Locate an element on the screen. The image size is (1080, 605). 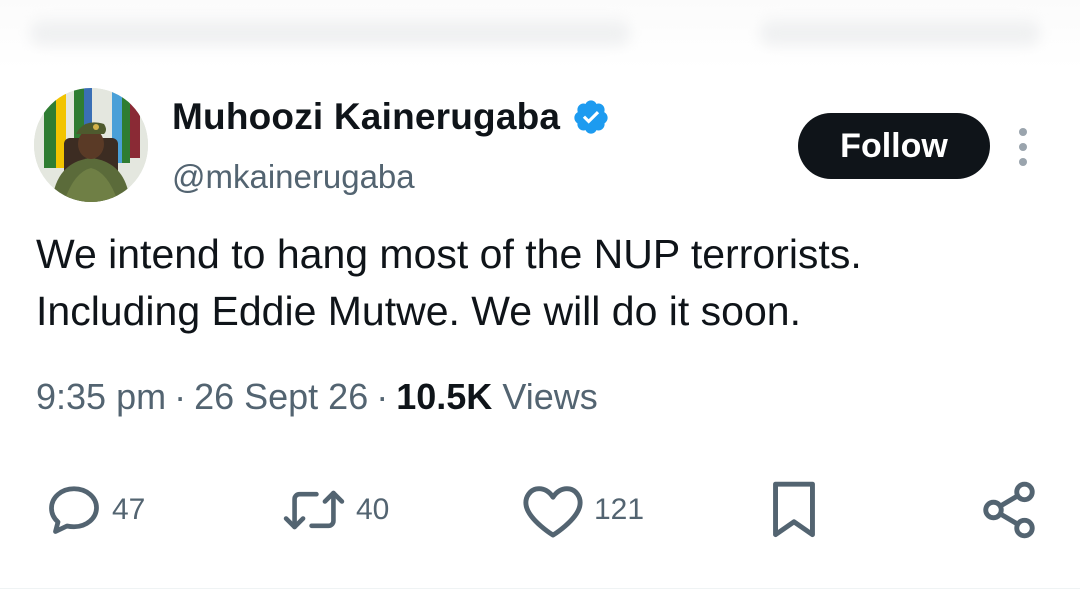
action-bar: 47 40 121 is located at coordinates (540, 510).